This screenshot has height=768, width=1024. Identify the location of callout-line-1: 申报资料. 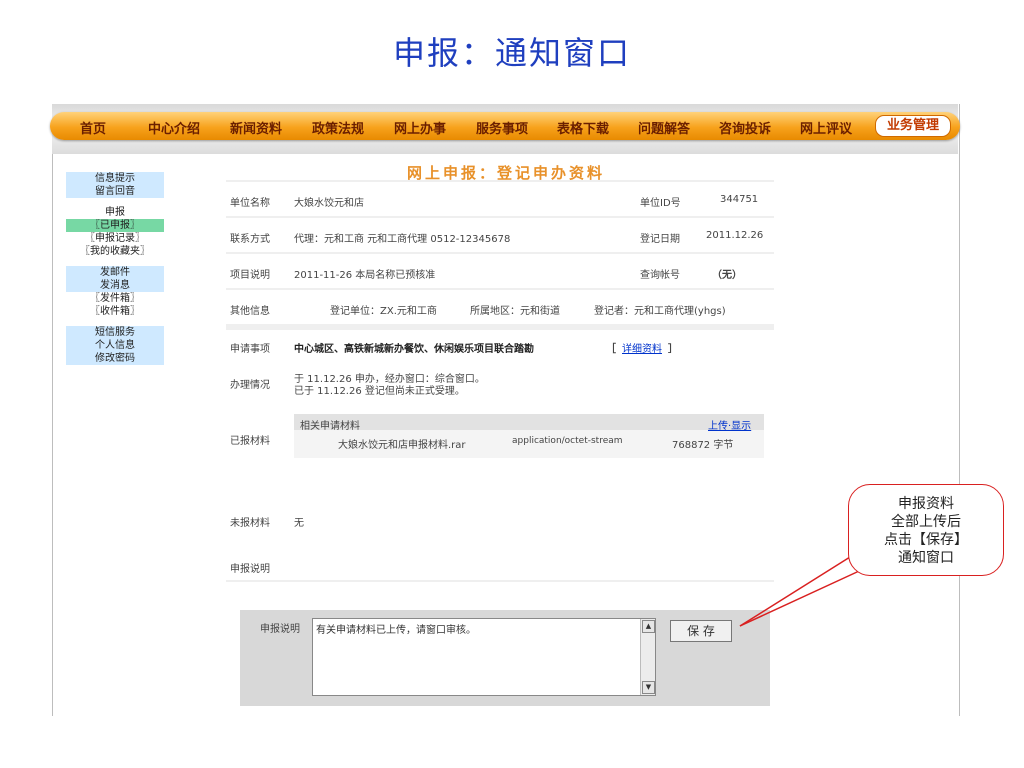
(926, 504).